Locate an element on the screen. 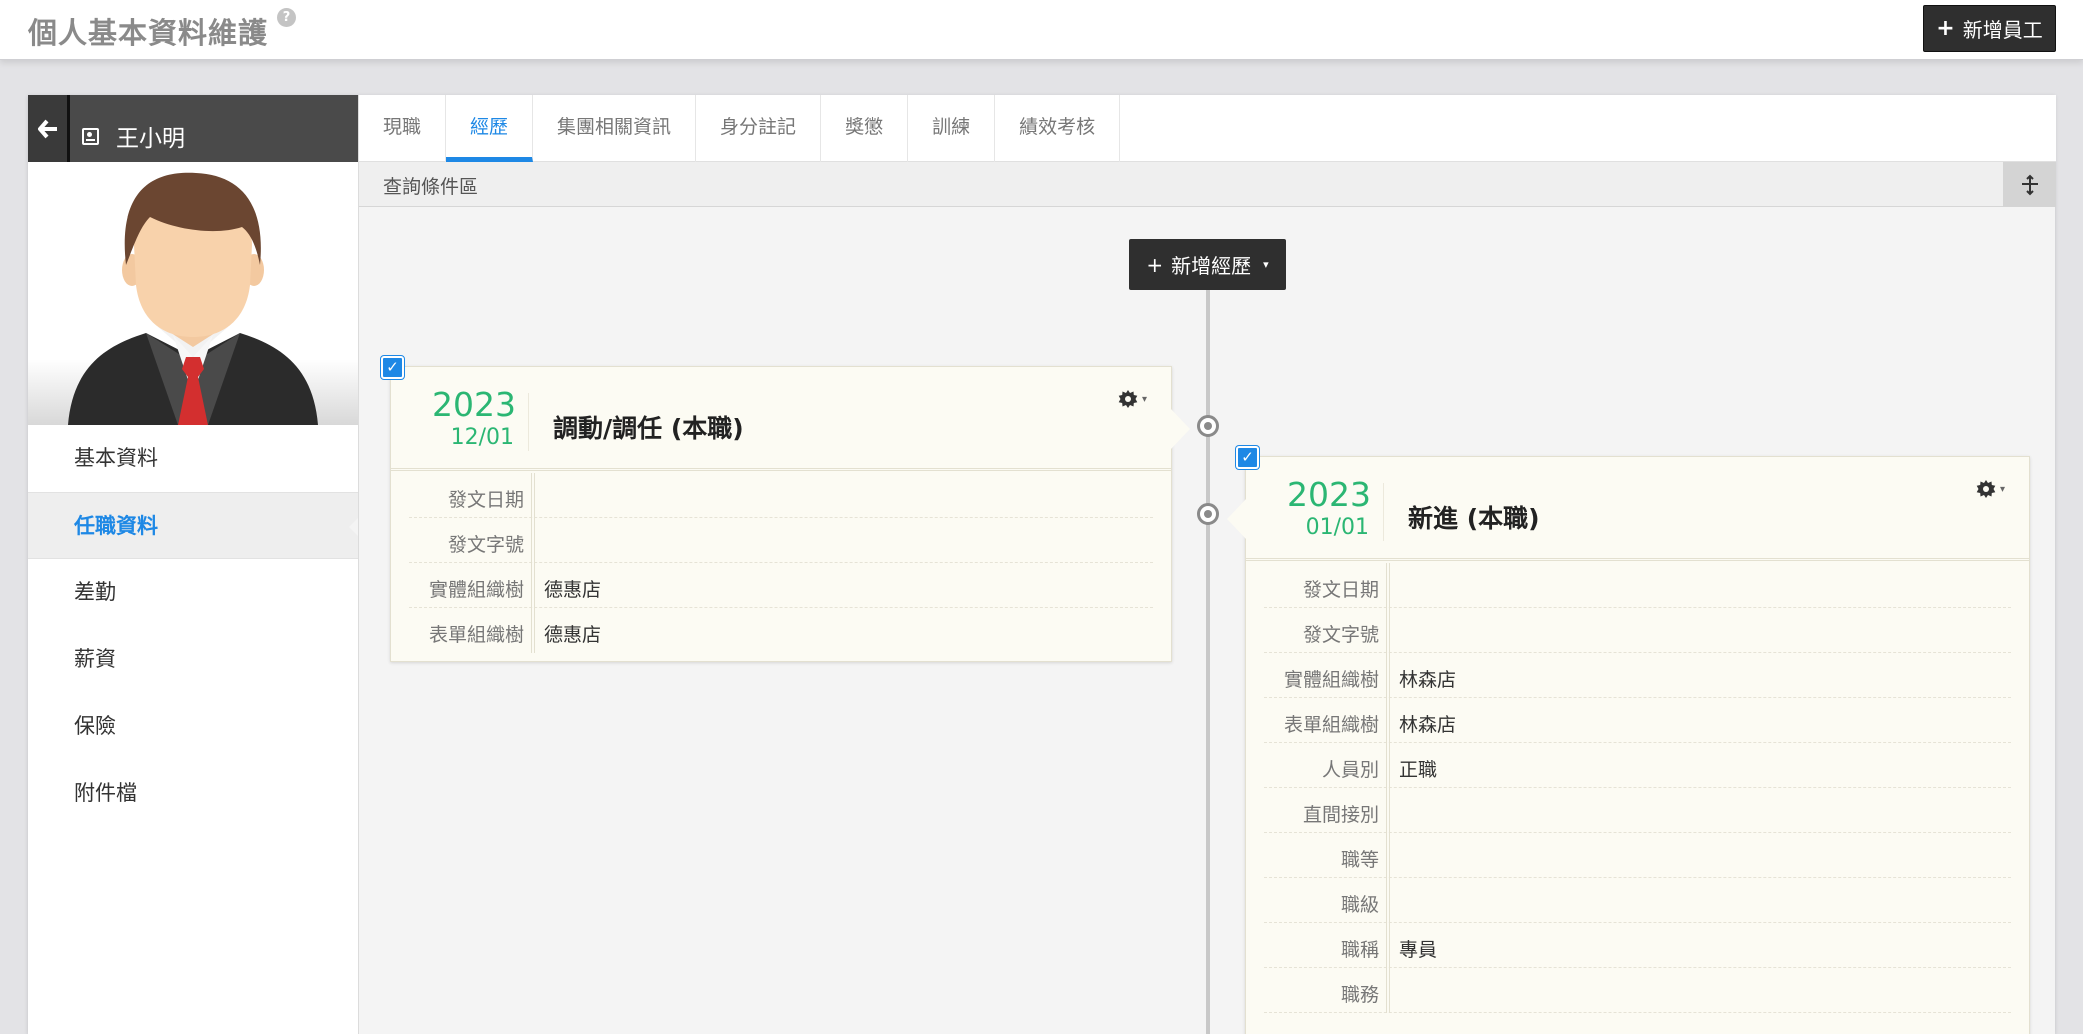 Image resolution: width=2083 pixels, height=1034 pixels. field-value: 林森店 is located at coordinates (1428, 725).